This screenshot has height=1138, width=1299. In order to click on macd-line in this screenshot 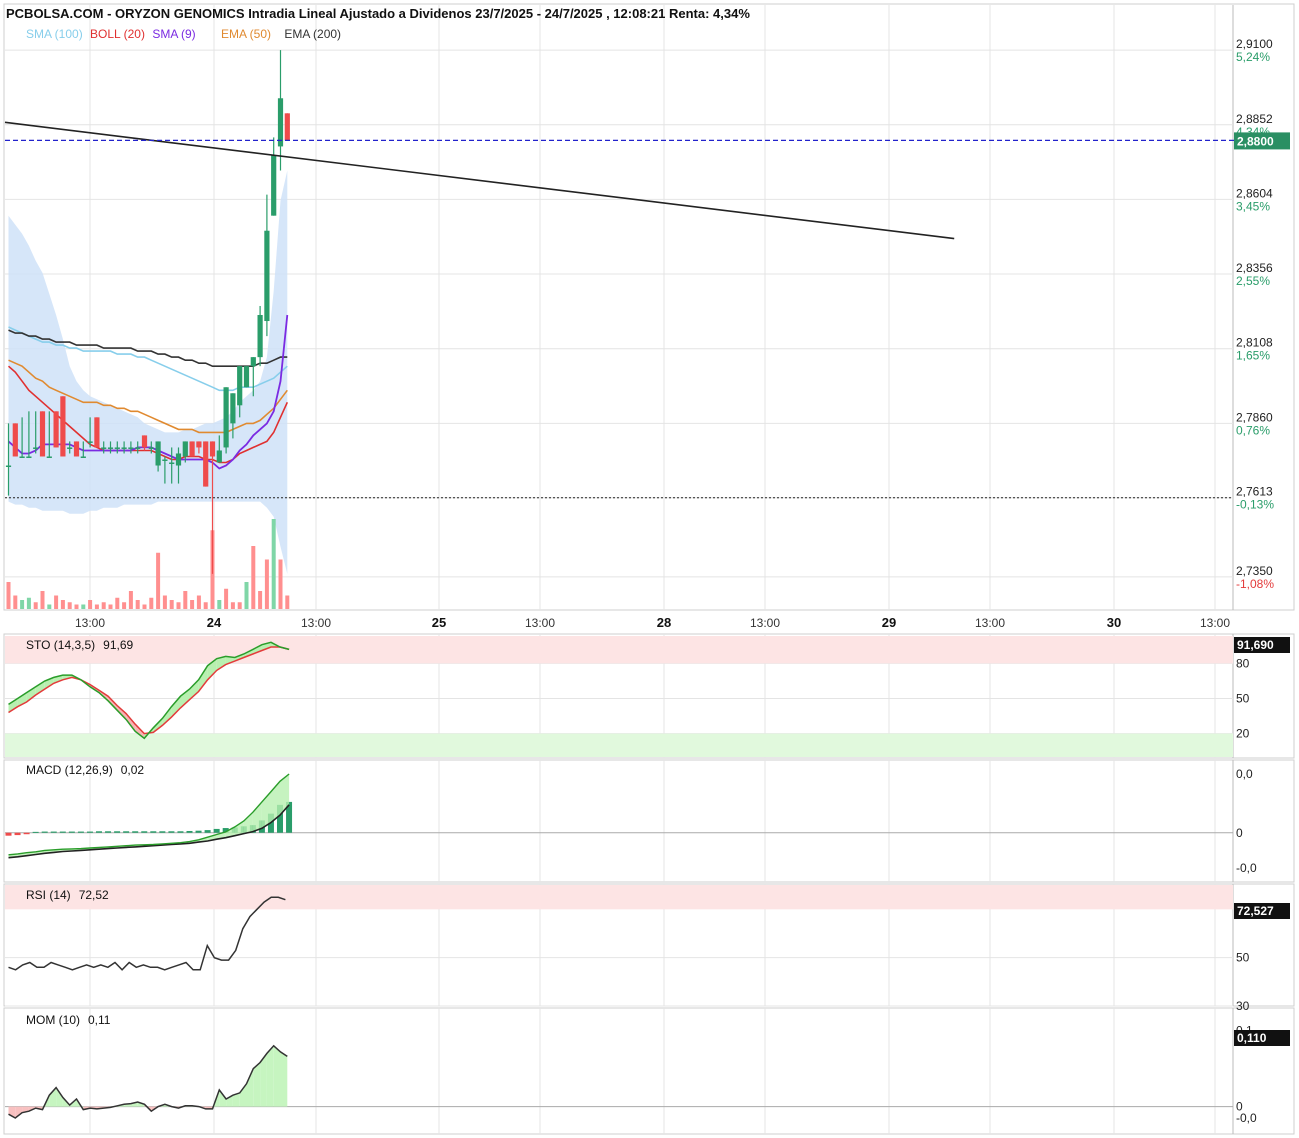, I will do `click(149, 814)`.